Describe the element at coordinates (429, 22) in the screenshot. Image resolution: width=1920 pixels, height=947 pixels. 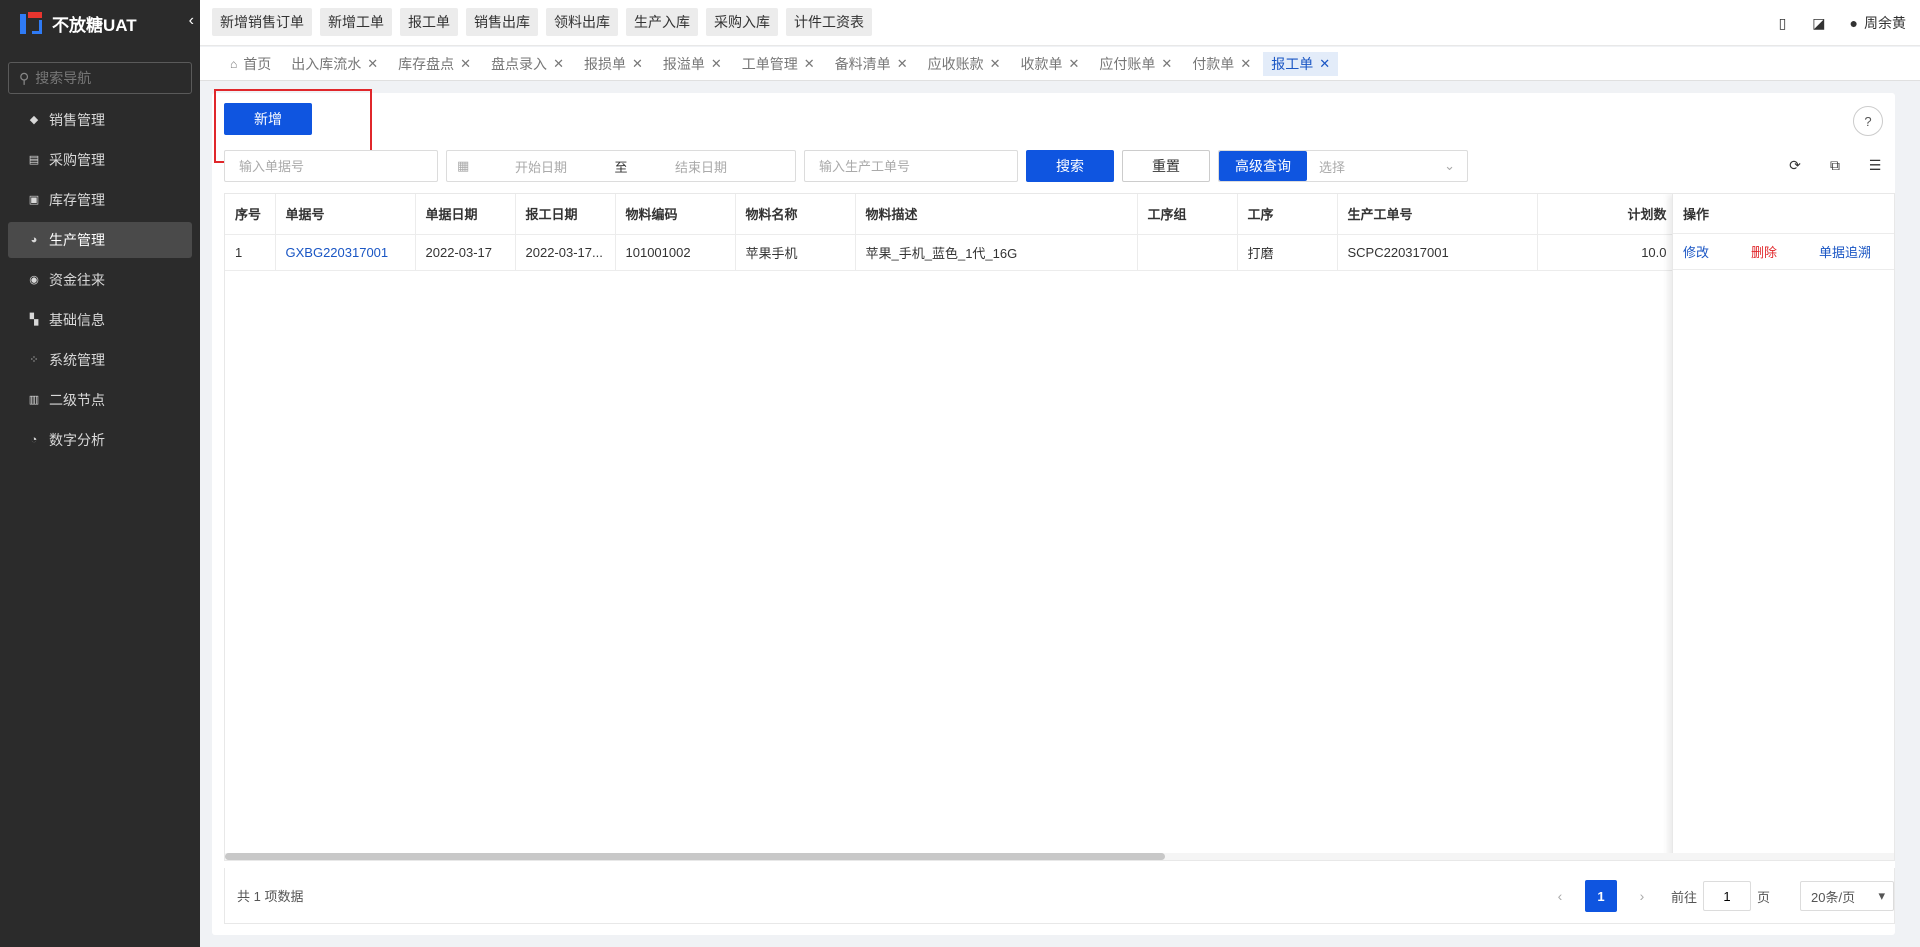
I see `quick-action-button: 报工单` at that location.